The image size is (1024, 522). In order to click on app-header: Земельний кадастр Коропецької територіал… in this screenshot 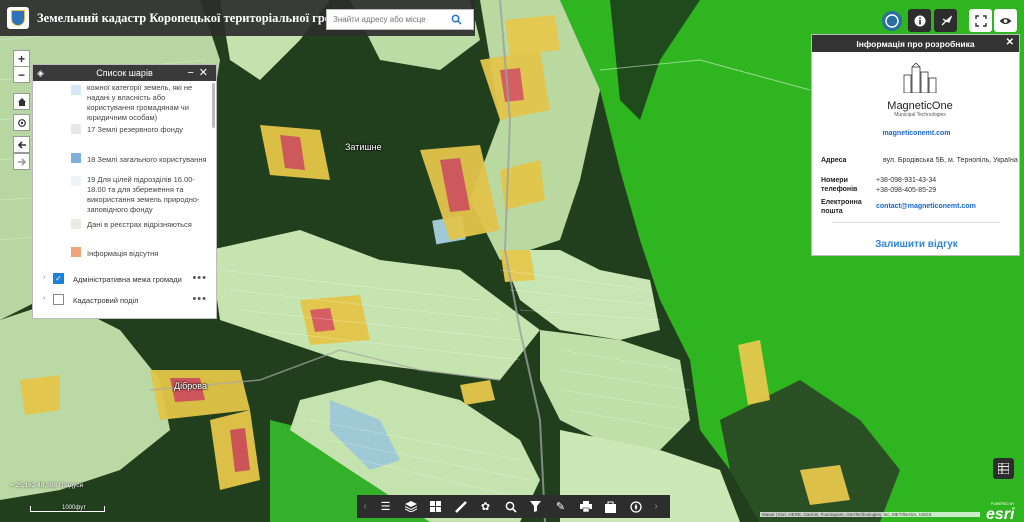, I will do `click(237, 18)`.